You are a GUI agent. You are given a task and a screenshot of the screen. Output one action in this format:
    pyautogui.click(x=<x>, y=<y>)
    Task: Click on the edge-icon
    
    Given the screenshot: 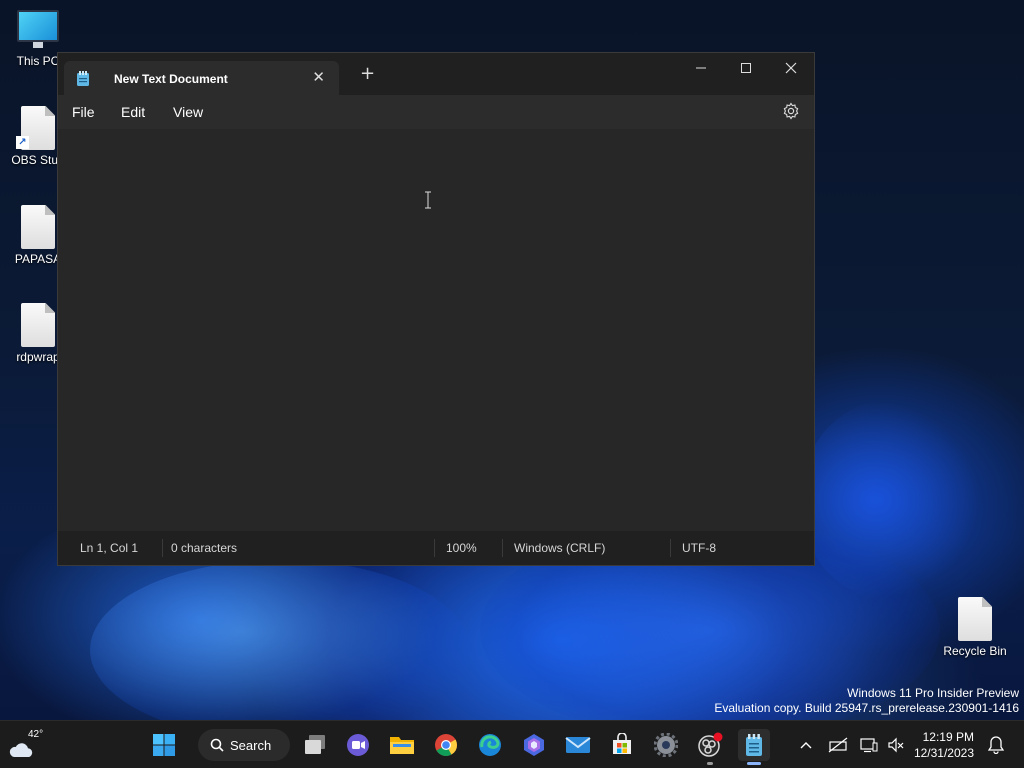 What is the action you would take?
    pyautogui.click(x=490, y=745)
    